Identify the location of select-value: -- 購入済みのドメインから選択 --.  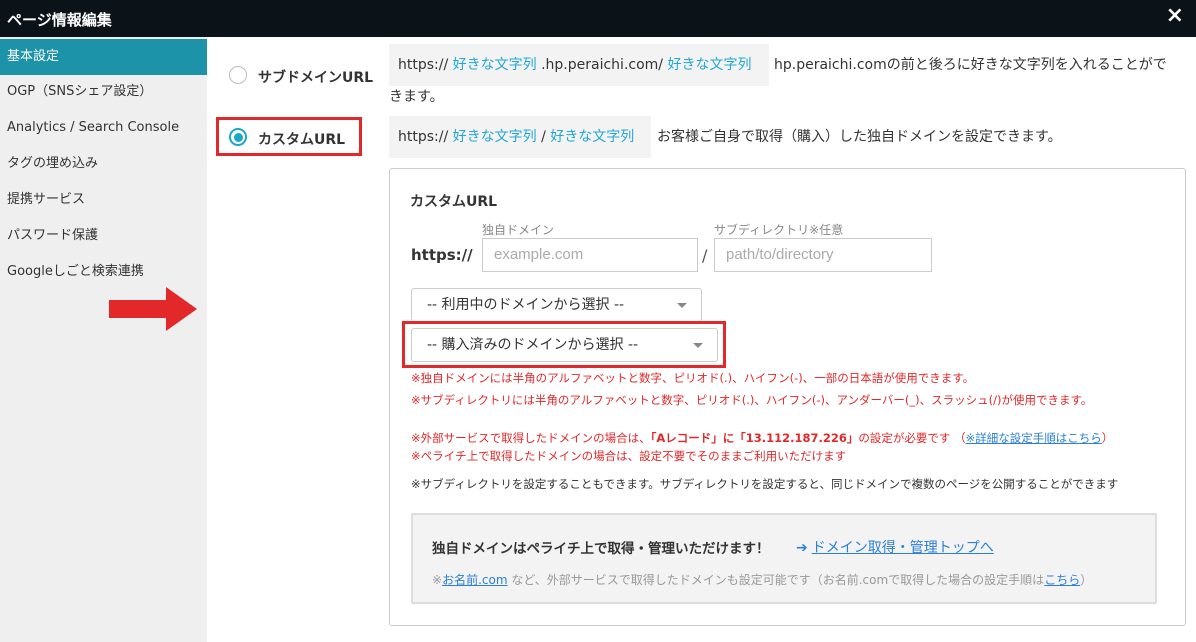
(533, 345).